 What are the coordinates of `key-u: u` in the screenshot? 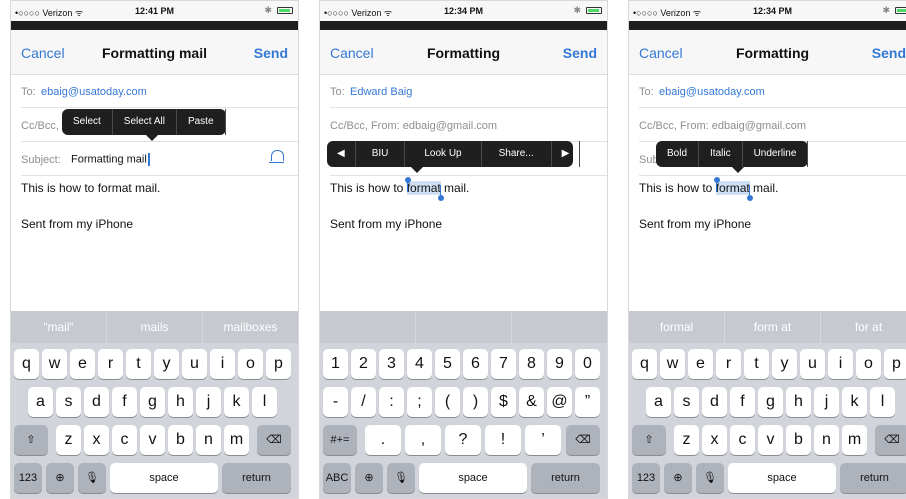 It's located at (812, 364).